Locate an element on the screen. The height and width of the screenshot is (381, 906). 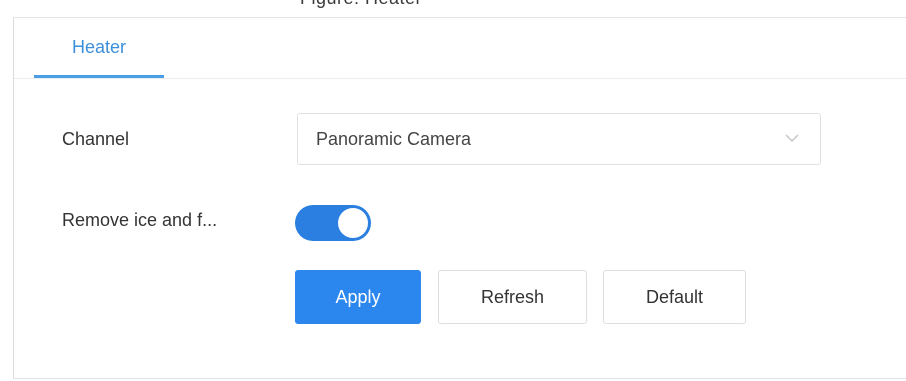
apply-button: Apply is located at coordinates (358, 297).